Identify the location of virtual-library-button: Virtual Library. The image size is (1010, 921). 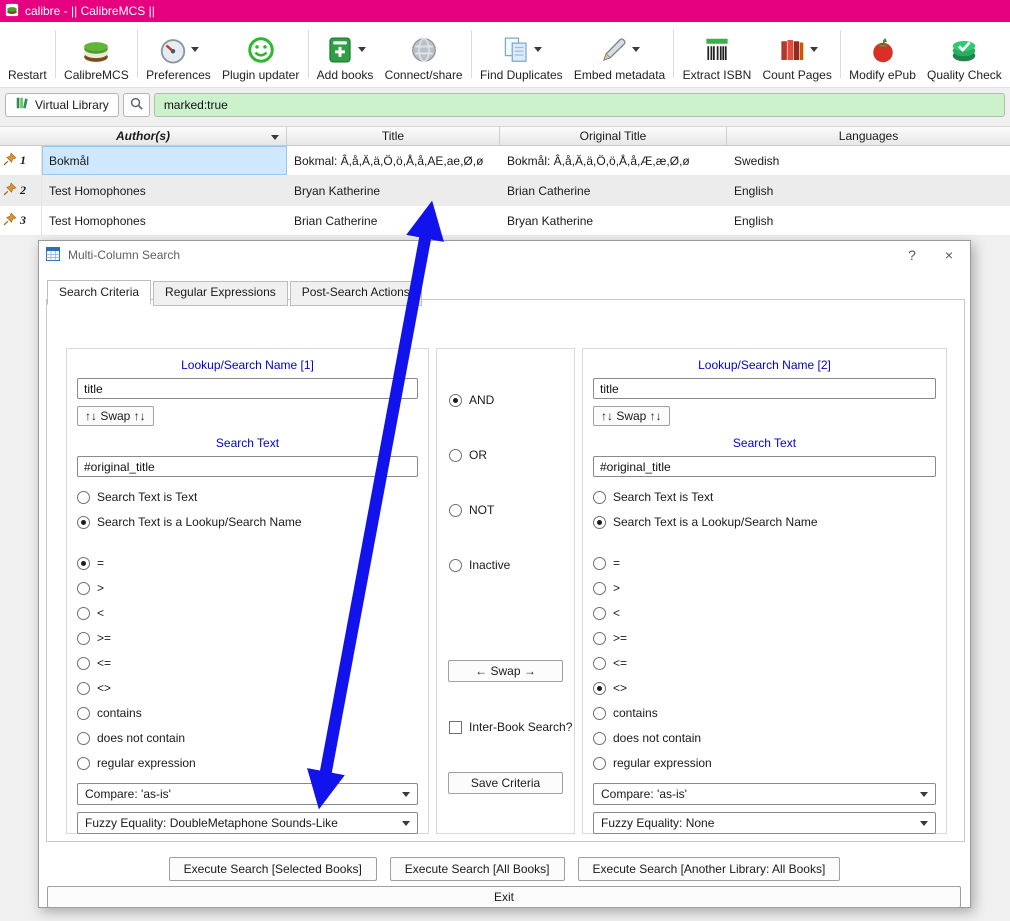
(62, 104).